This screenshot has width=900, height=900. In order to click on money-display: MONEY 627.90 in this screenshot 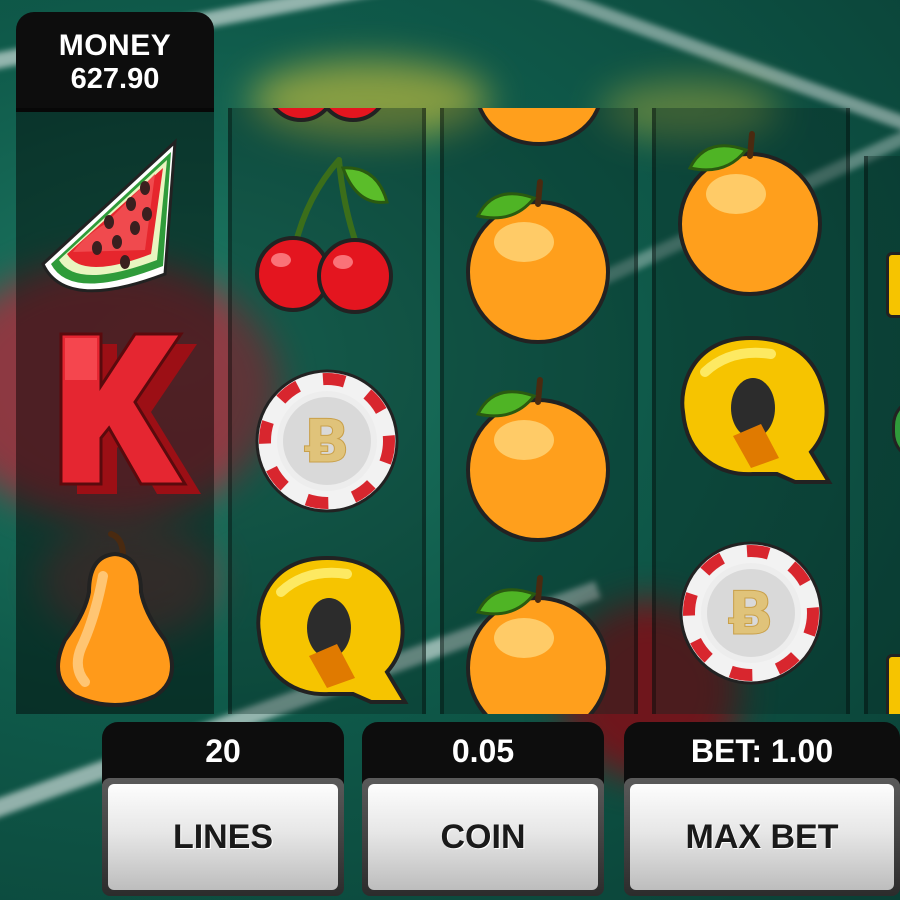, I will do `click(115, 62)`.